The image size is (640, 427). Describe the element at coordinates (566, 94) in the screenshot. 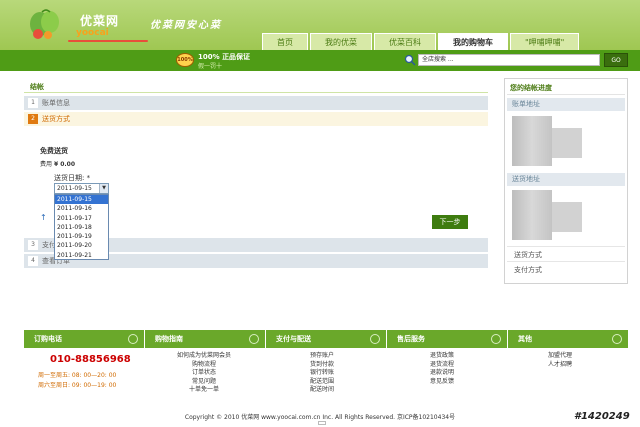

I see `progress-divider` at that location.